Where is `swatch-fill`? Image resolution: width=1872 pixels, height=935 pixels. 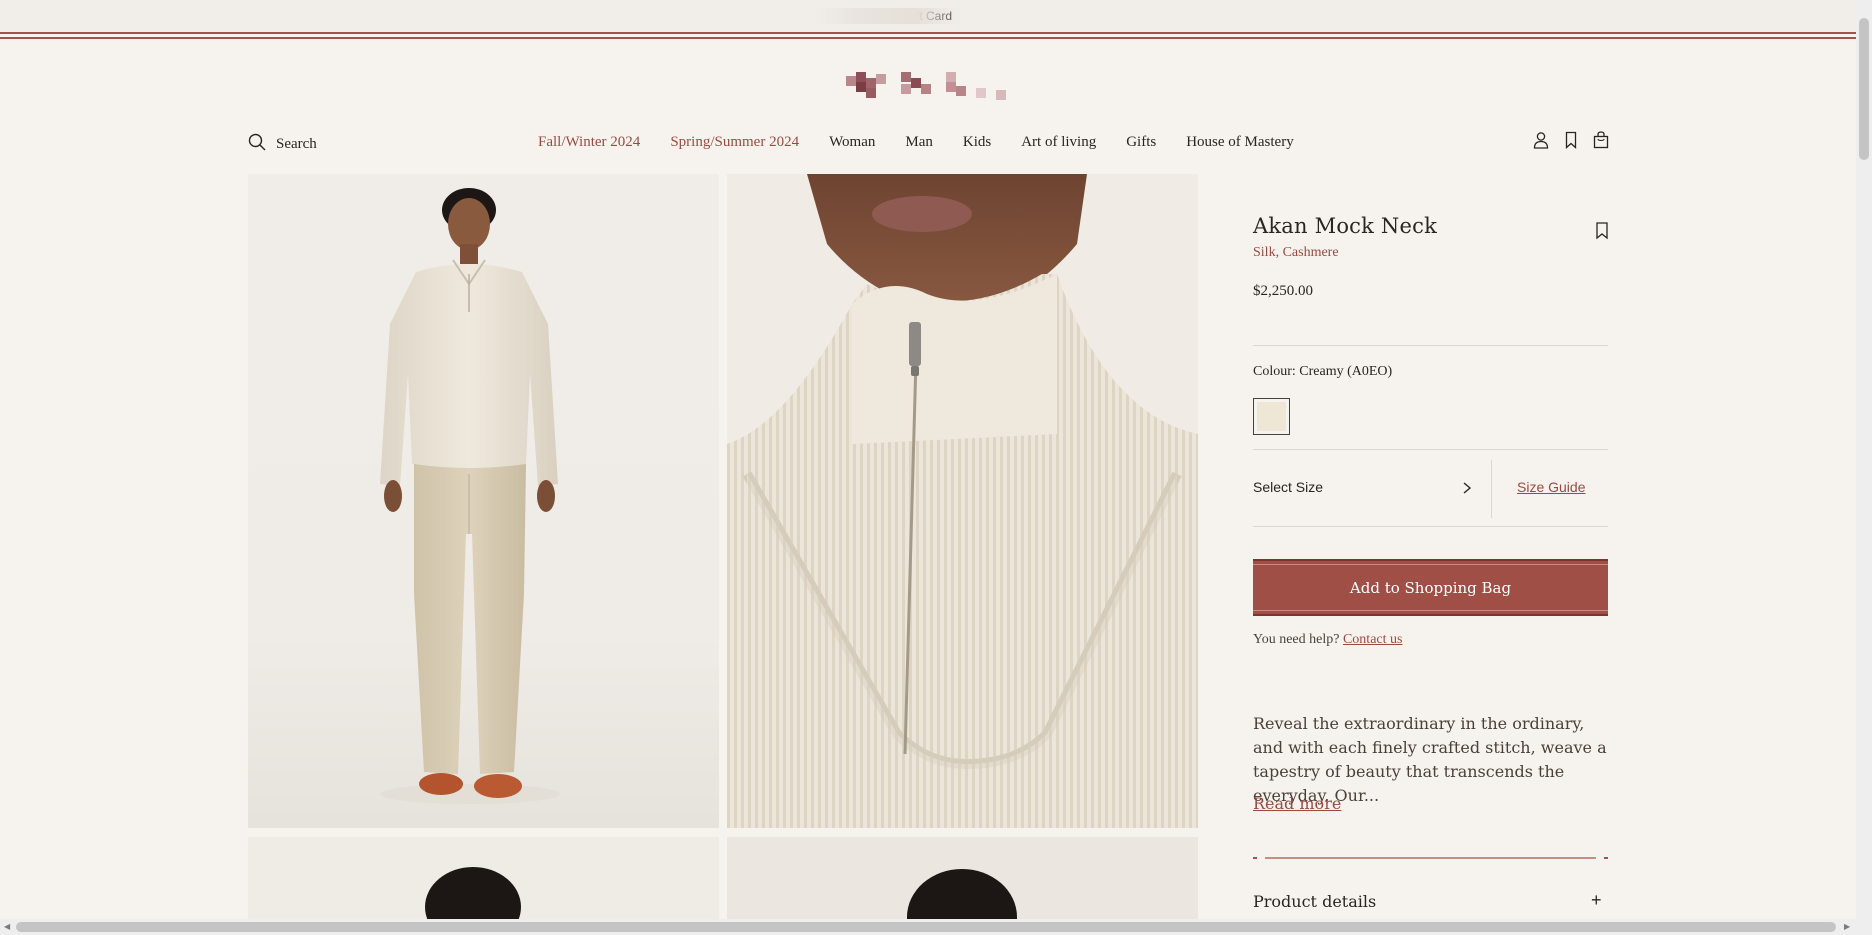 swatch-fill is located at coordinates (1271, 416).